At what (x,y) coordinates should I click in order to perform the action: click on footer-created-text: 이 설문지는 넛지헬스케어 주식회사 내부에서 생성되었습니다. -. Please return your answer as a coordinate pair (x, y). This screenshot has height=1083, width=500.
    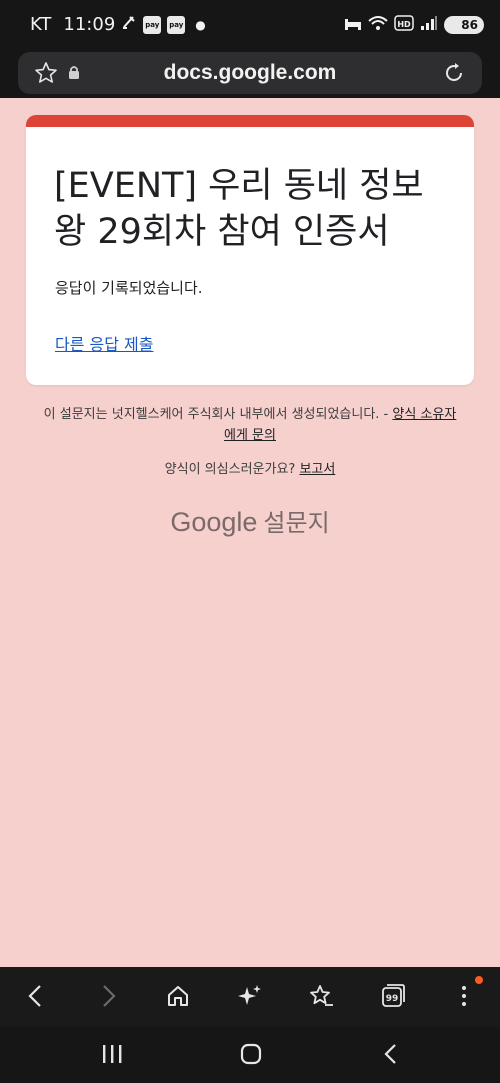
    Looking at the image, I should click on (218, 414).